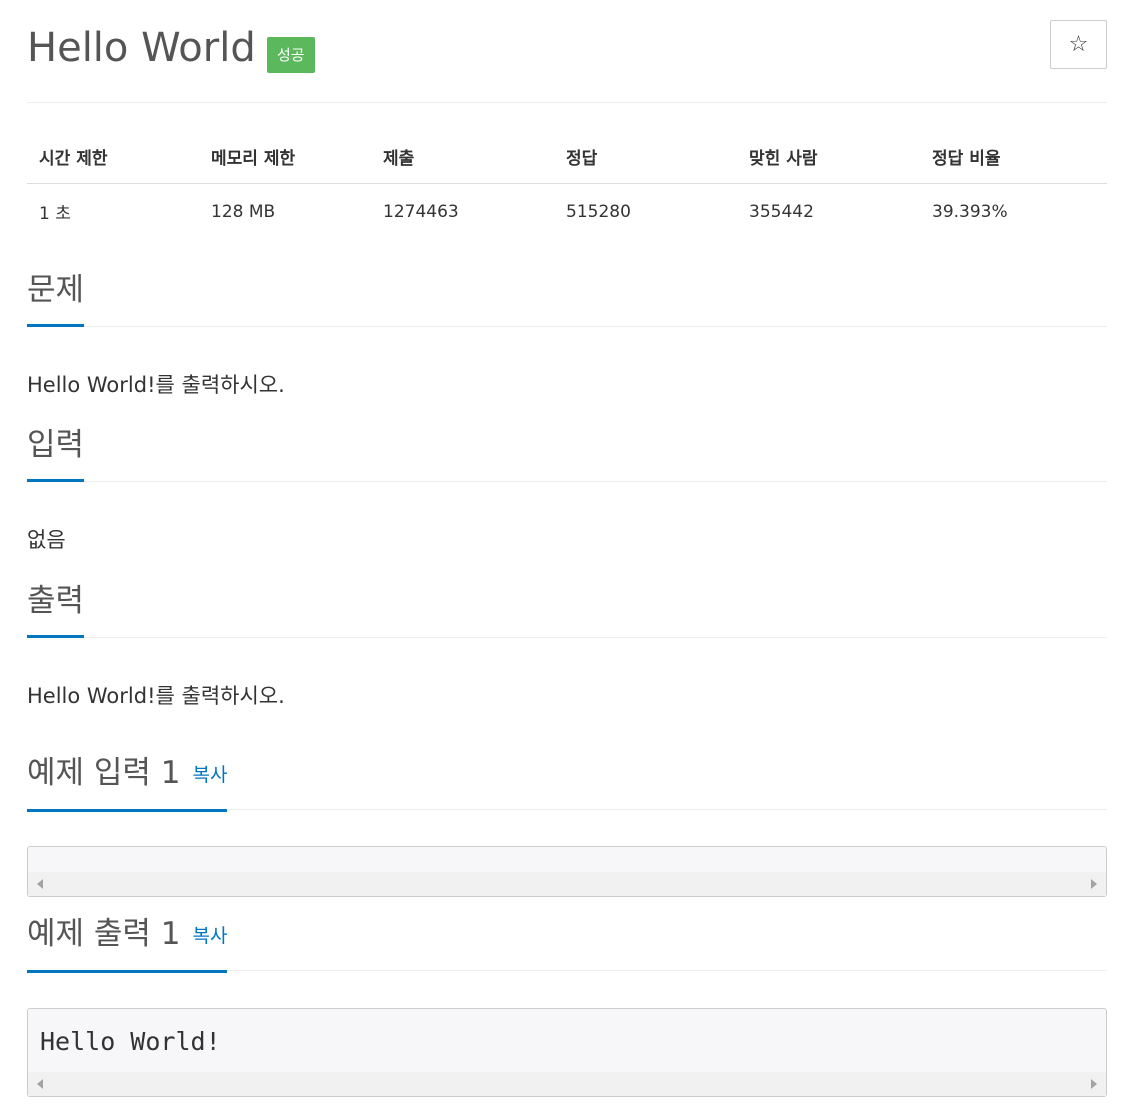  Describe the element at coordinates (55, 214) in the screenshot. I see `value-time-limit: 1 초` at that location.